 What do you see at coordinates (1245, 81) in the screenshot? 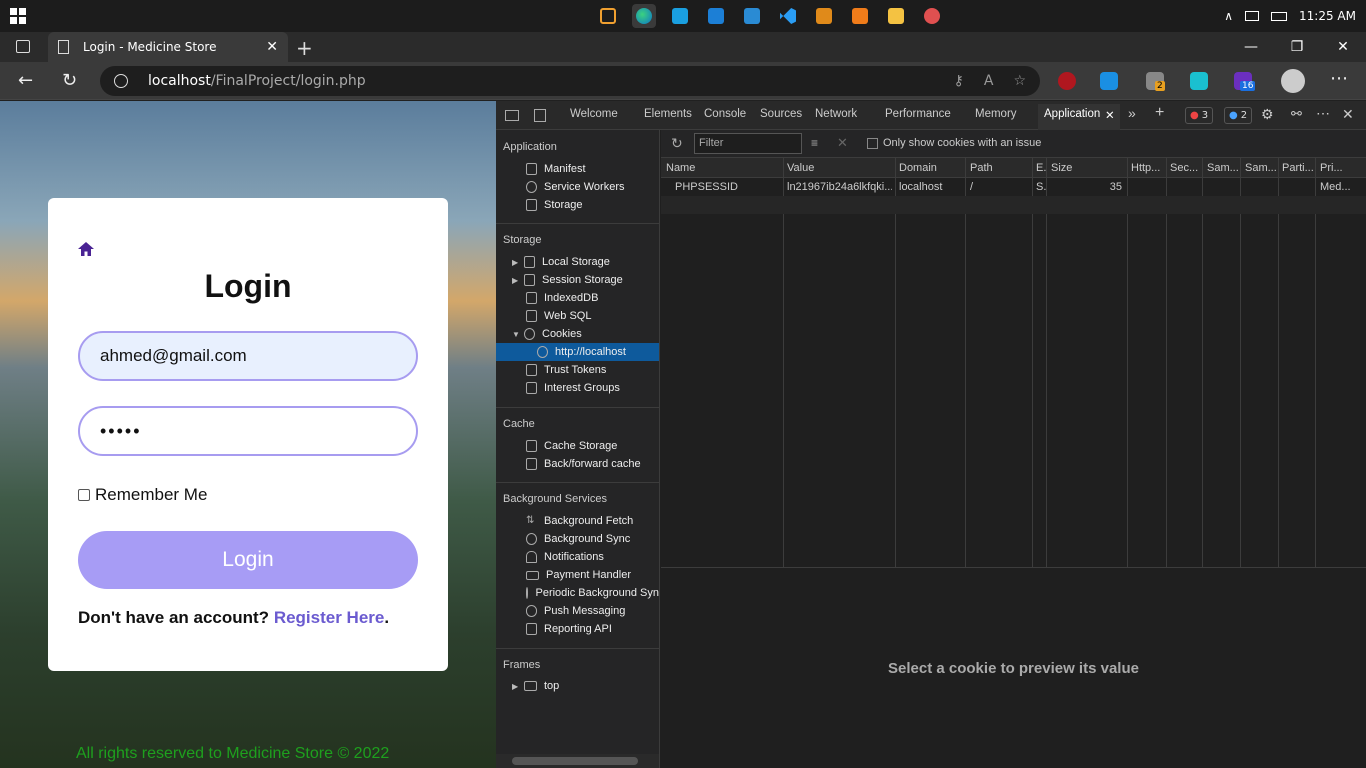
I see `extension-icon-16: 16` at bounding box center [1245, 81].